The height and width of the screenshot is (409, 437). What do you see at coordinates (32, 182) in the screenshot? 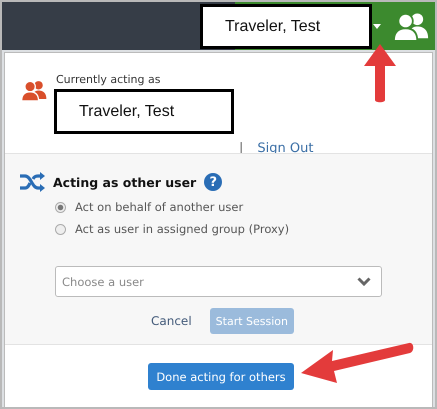
I see `shuffle-icon` at bounding box center [32, 182].